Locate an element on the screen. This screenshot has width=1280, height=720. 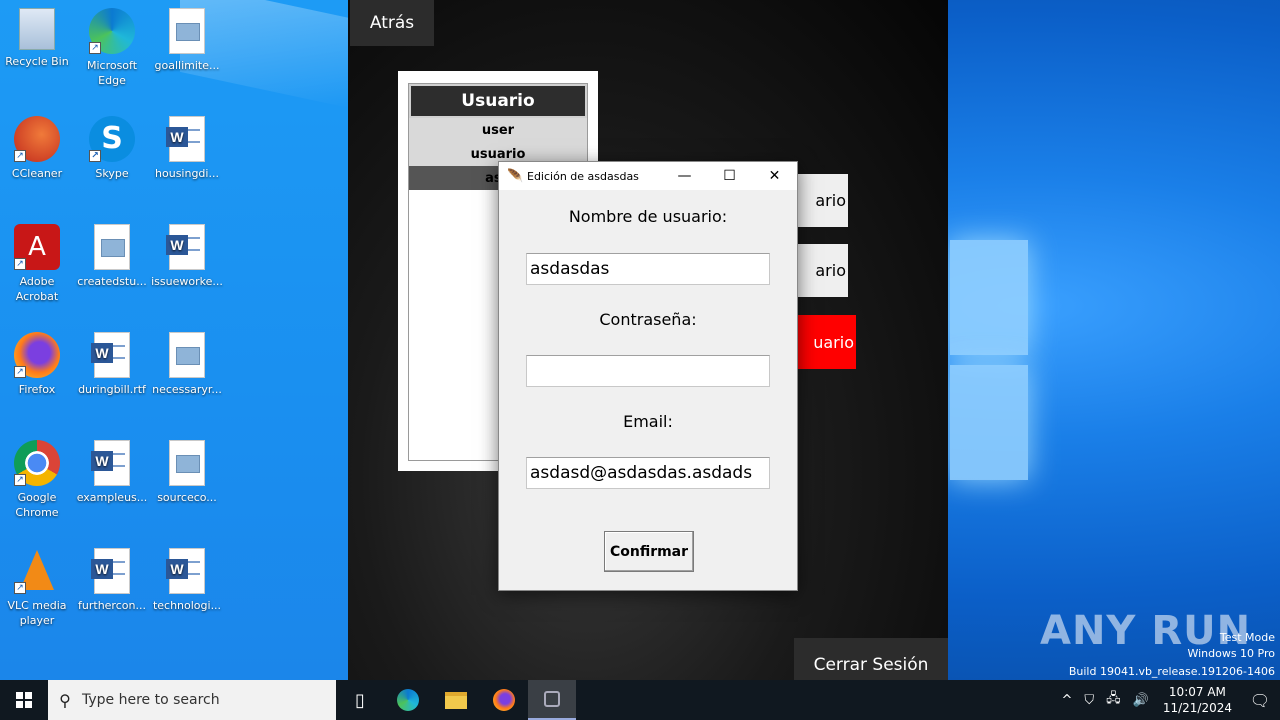
desktop-icon-acrobat: A ↗ Adobe Acrobat is located at coordinates (37, 264).